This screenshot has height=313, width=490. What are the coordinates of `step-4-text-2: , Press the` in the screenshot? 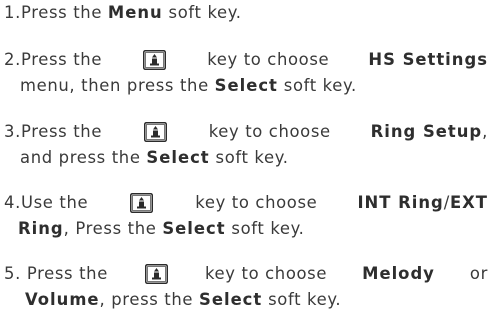 It's located at (113, 228).